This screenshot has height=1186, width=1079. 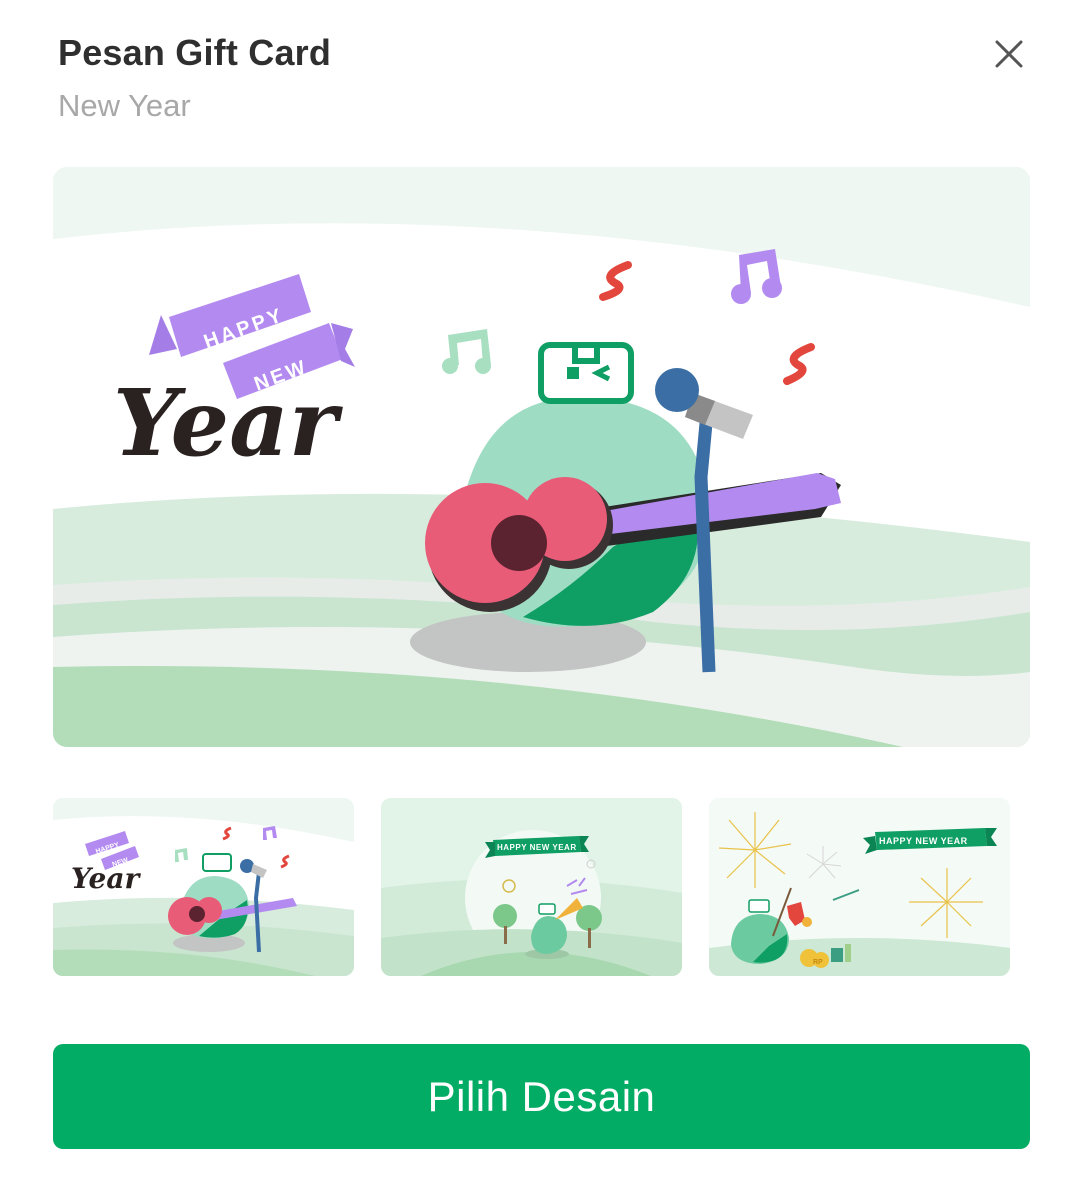 What do you see at coordinates (818, 962) in the screenshot?
I see `thumb-3-coin-text: RP` at bounding box center [818, 962].